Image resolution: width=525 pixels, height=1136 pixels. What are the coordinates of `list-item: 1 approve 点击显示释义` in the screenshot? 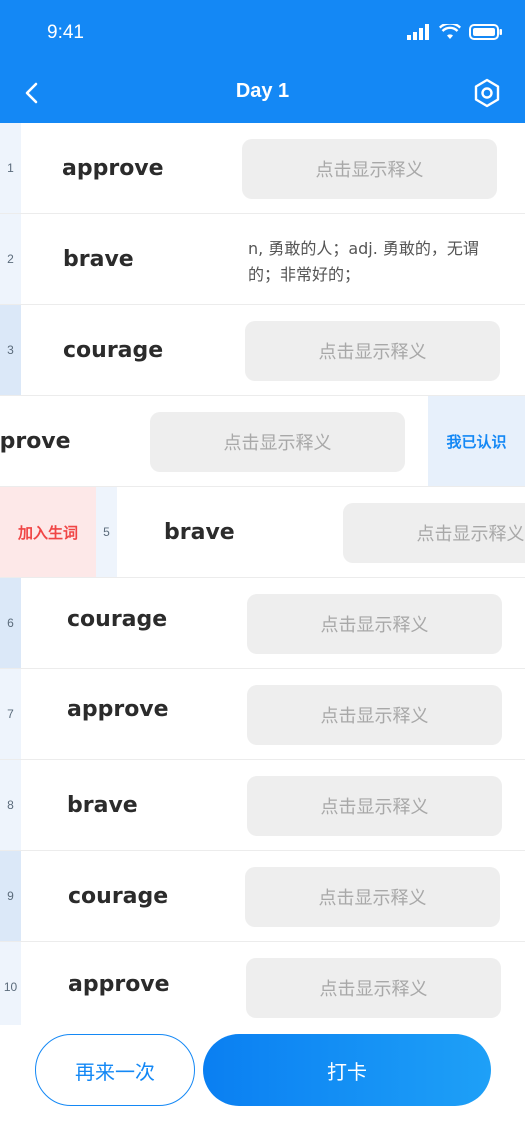 It's located at (262, 168).